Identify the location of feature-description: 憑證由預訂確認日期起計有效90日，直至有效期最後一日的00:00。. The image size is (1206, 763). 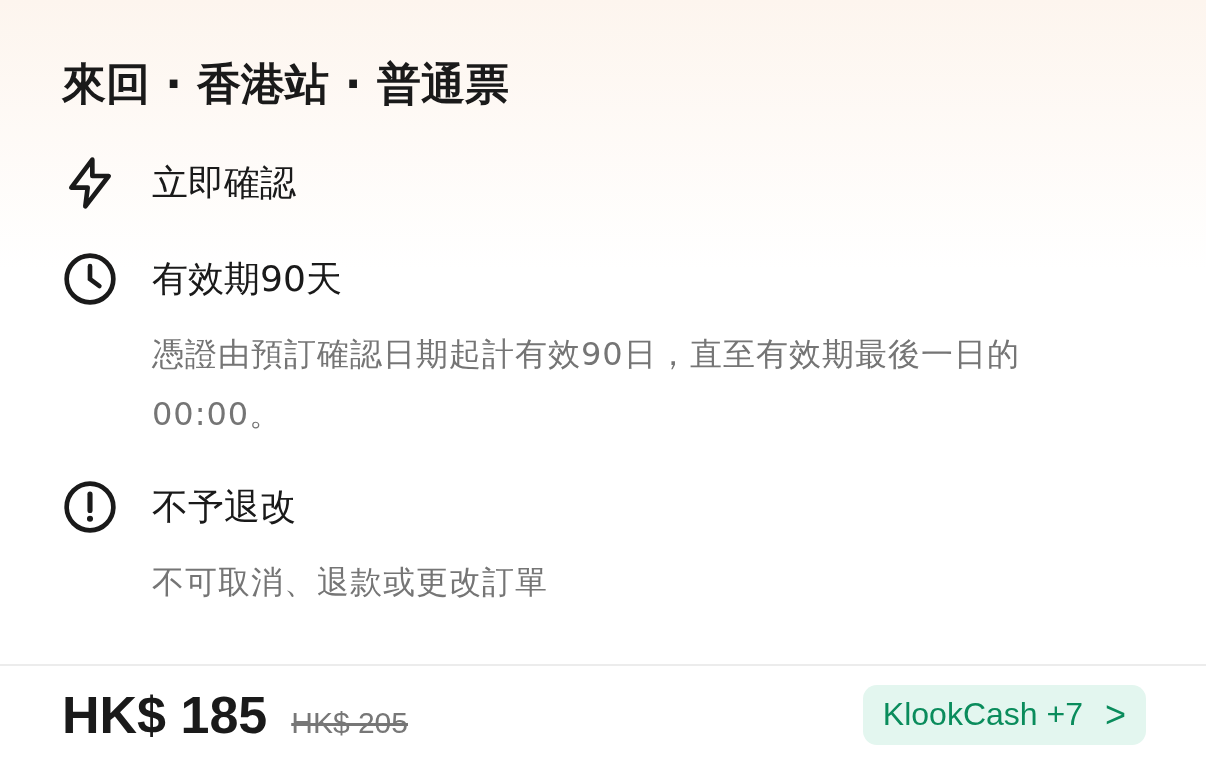
(586, 384).